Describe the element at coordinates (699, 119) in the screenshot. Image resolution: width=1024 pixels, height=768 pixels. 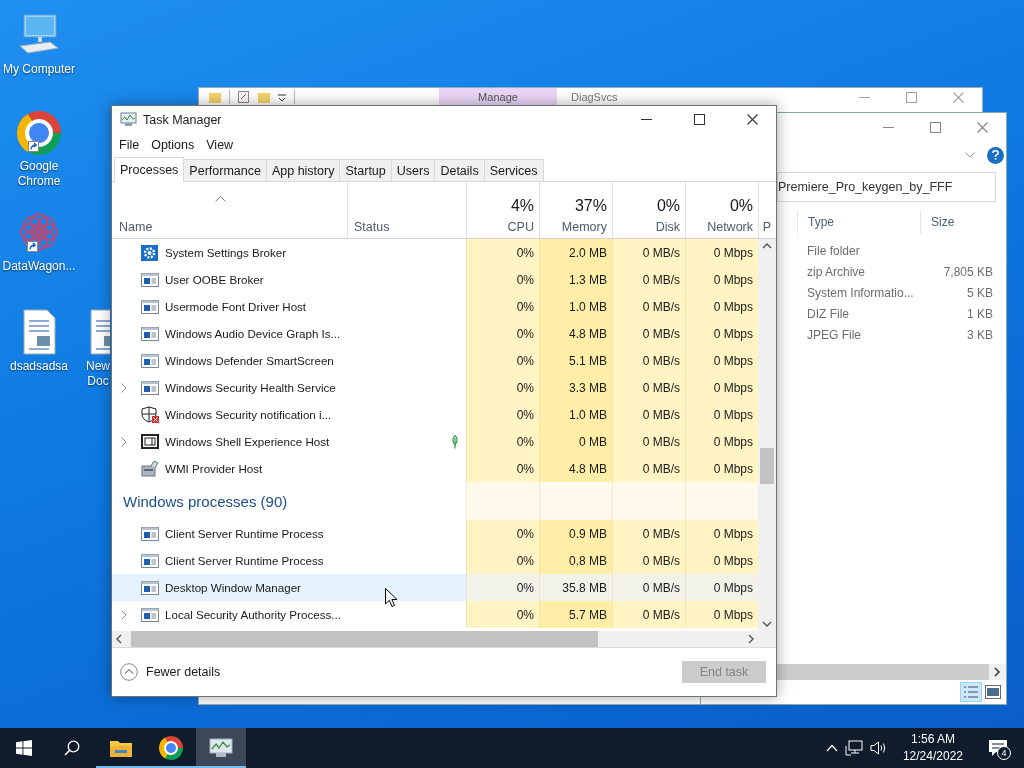
I see `maximize-icon` at that location.